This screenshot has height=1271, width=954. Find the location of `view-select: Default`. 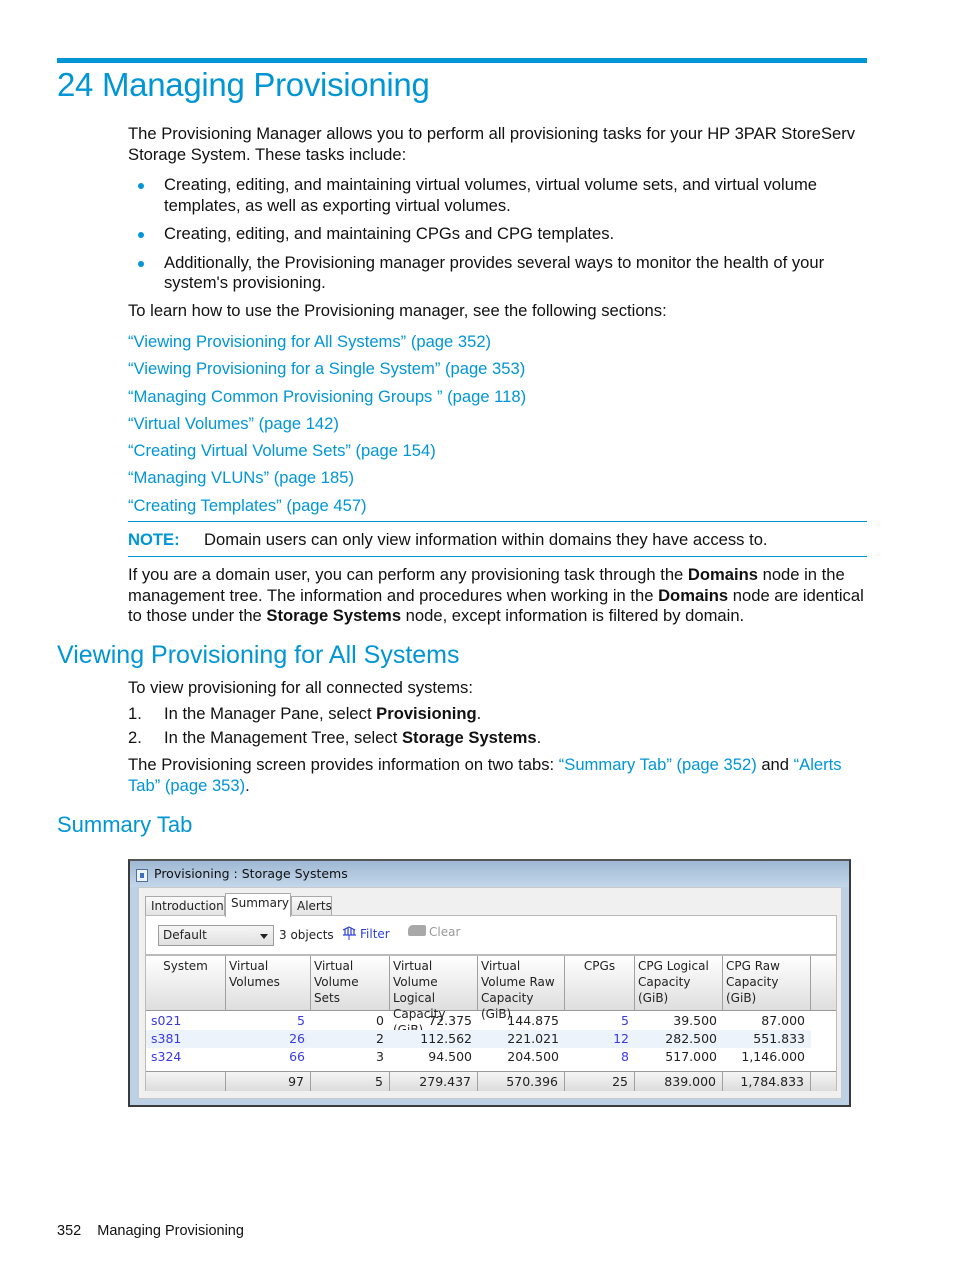

view-select: Default is located at coordinates (216, 935).